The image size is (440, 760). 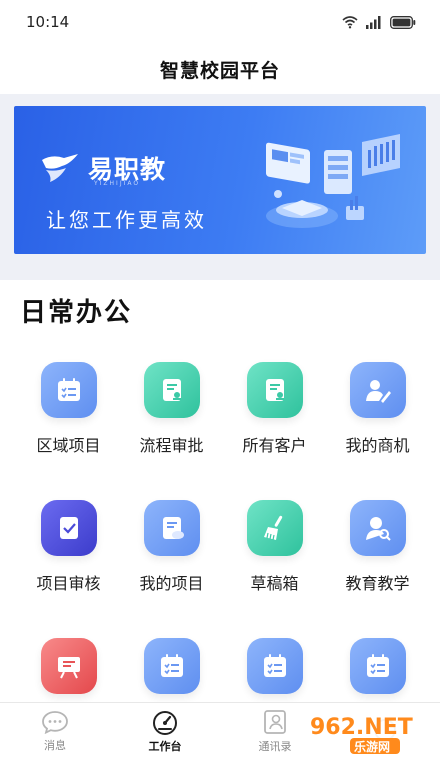 I want to click on grid-item-label: 所有客户, so click(x=274, y=445).